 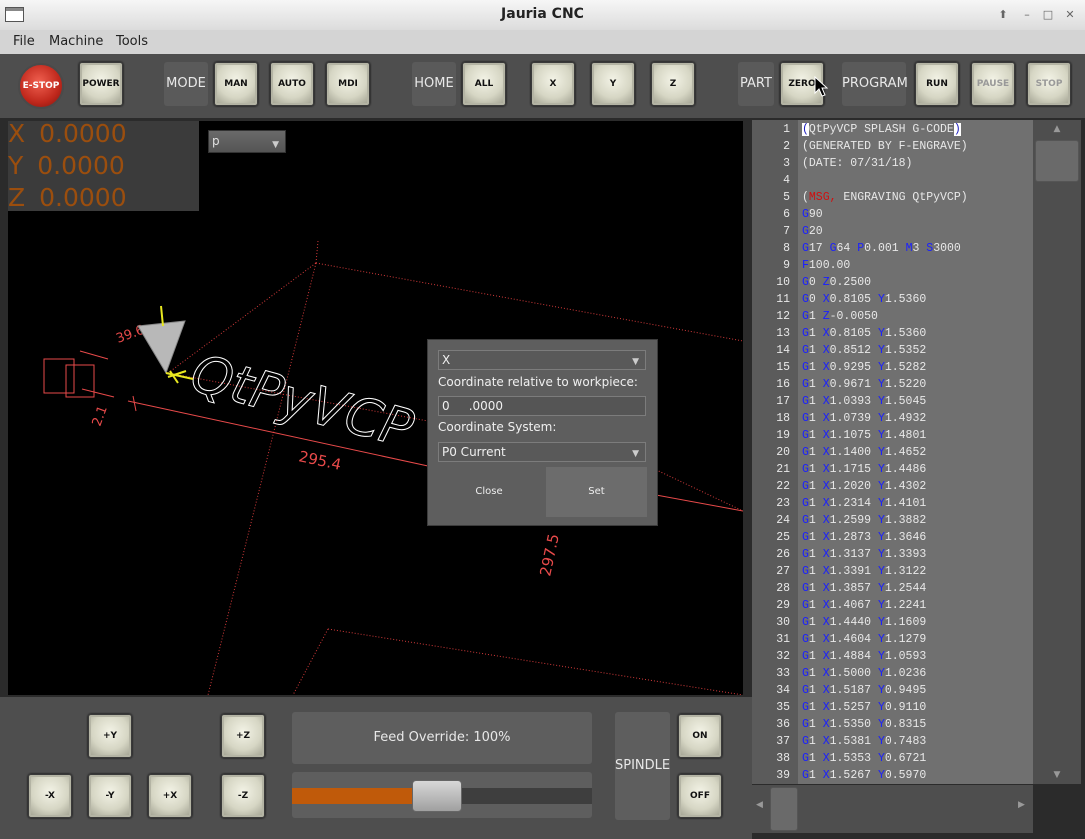 What do you see at coordinates (892, 486) in the screenshot?
I see `gcode-line: 22 G1 X1.2020 Y1.4302` at bounding box center [892, 486].